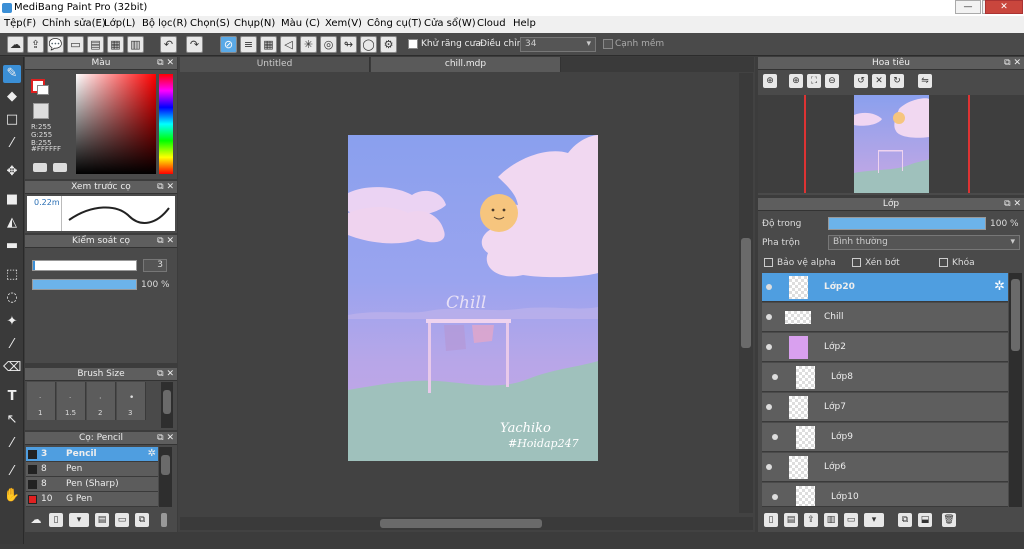  Describe the element at coordinates (116, 124) in the screenshot. I see `saturation-value-picker` at that location.